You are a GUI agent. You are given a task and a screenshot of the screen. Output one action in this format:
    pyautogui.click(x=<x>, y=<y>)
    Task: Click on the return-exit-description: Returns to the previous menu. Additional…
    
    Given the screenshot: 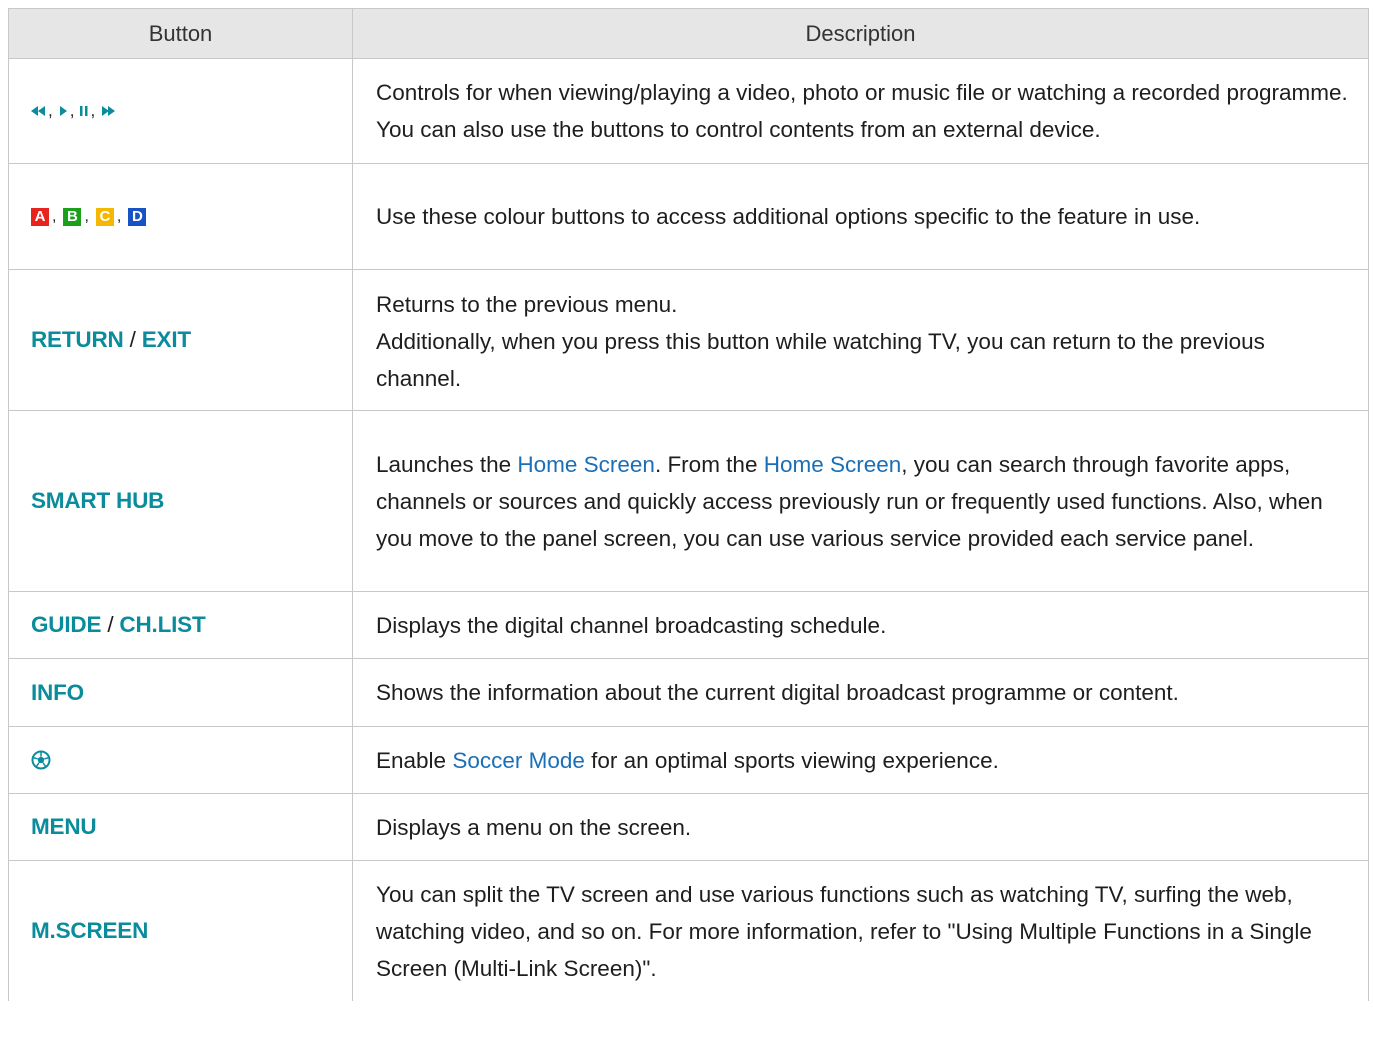 What is the action you would take?
    pyautogui.click(x=861, y=340)
    